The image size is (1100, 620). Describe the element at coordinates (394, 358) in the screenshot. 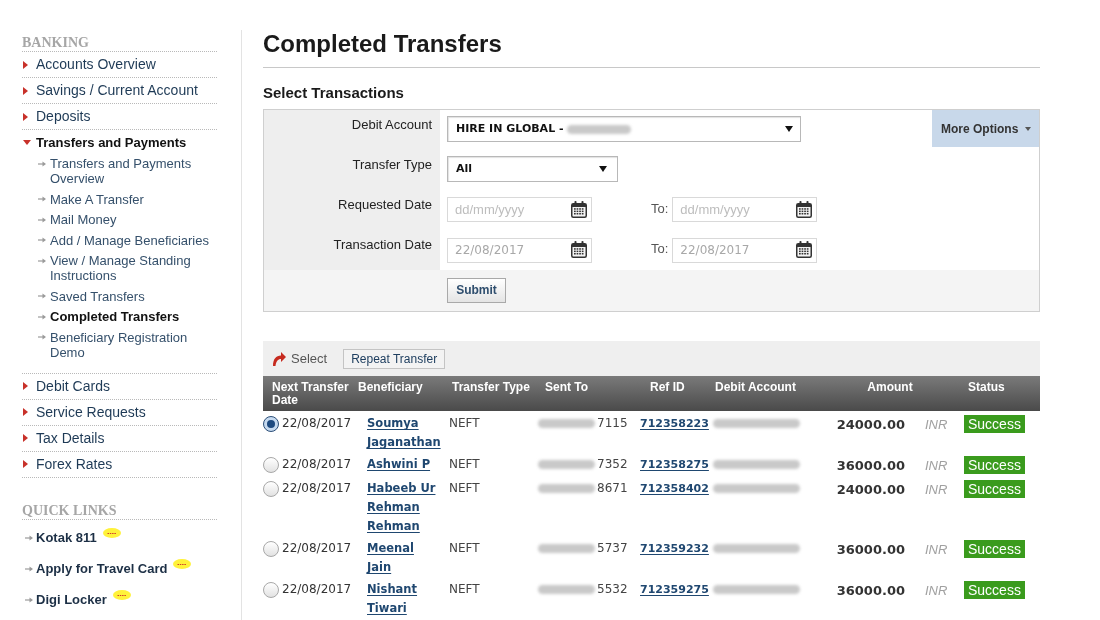

I see `repeat-transfer-button: Repeat Transfer` at that location.